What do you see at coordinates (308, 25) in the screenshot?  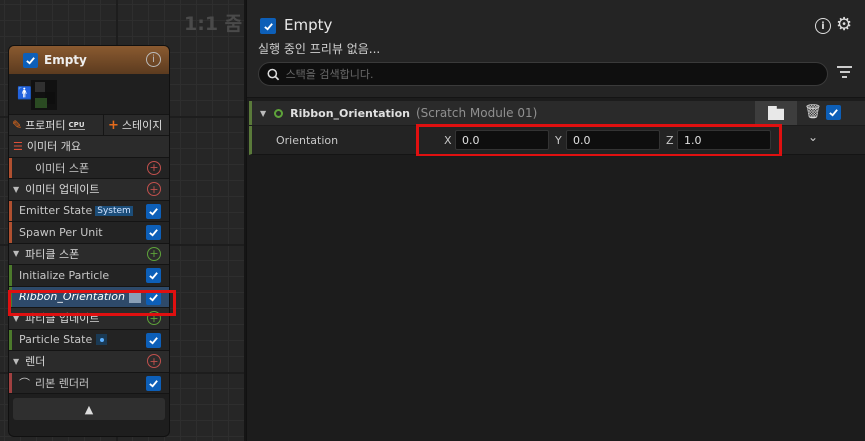 I see `emitter-name: Empty` at bounding box center [308, 25].